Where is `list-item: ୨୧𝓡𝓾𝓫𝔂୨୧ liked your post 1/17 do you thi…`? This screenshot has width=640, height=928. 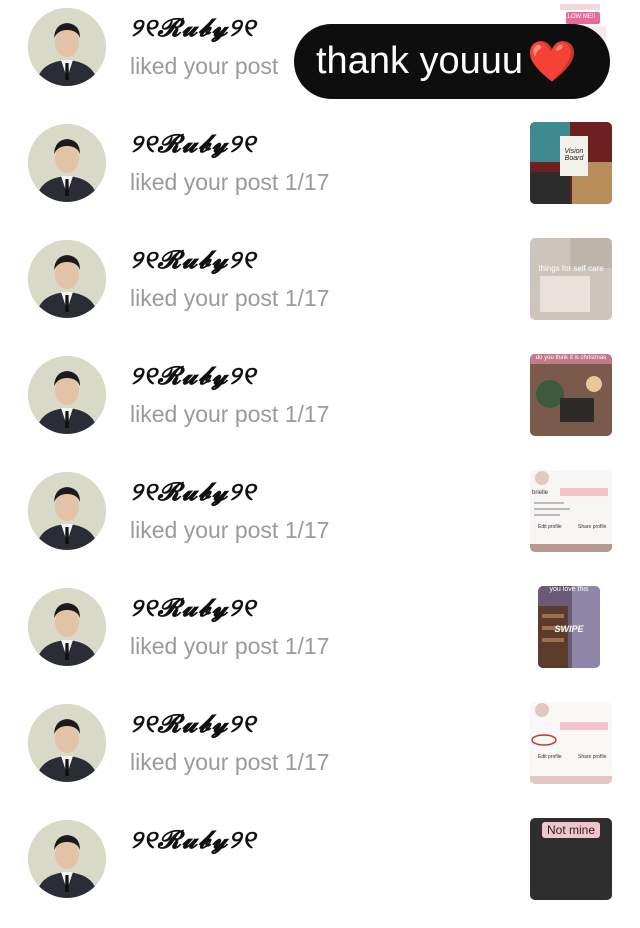 list-item: ୨୧𝓡𝓾𝓫𝔂୨୧ liked your post 1/17 do you thi… is located at coordinates (320, 406).